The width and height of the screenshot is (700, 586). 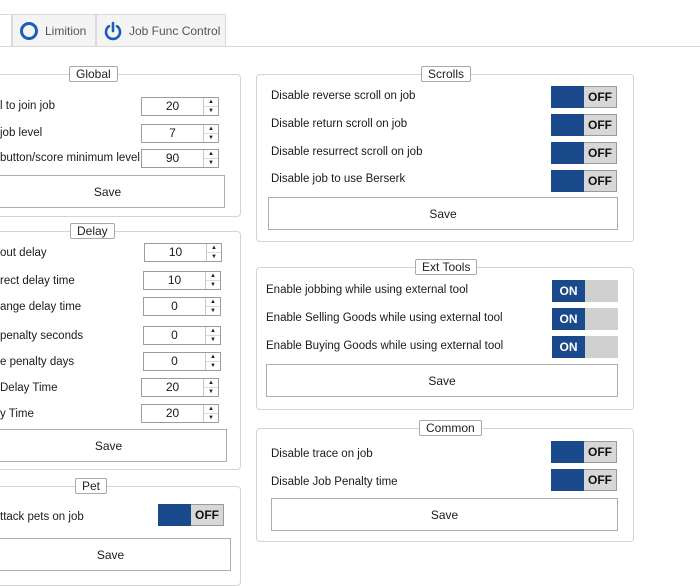 What do you see at coordinates (443, 213) in the screenshot?
I see `scrolls-save-button: Save` at bounding box center [443, 213].